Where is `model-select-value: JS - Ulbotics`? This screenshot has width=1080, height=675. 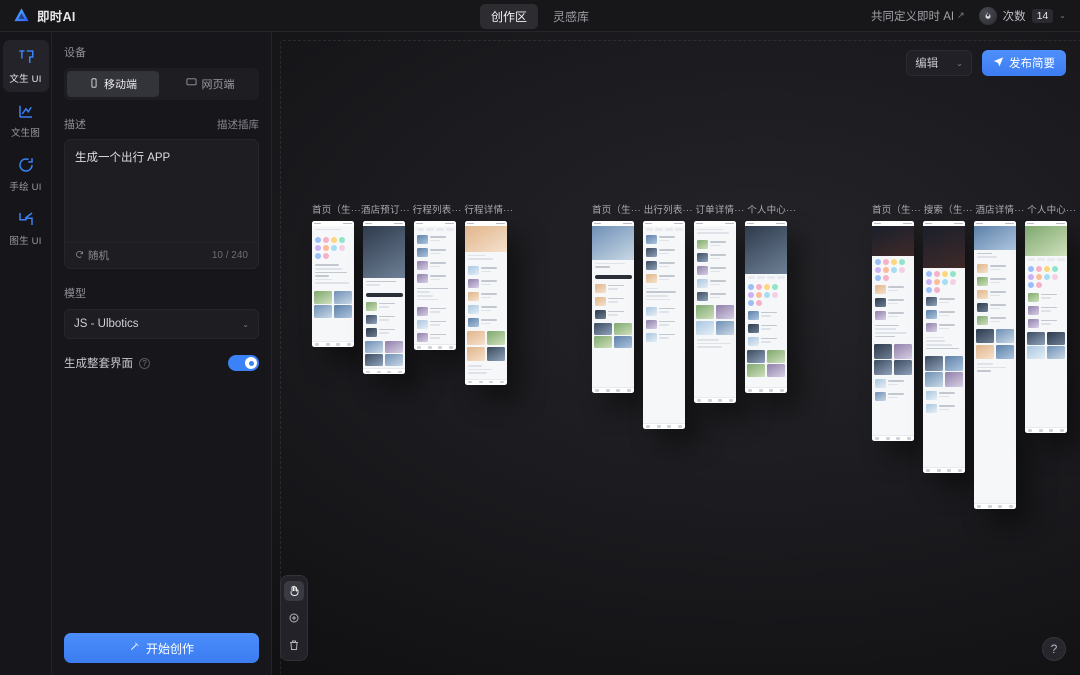 model-select-value: JS - Ulbotics is located at coordinates (106, 324).